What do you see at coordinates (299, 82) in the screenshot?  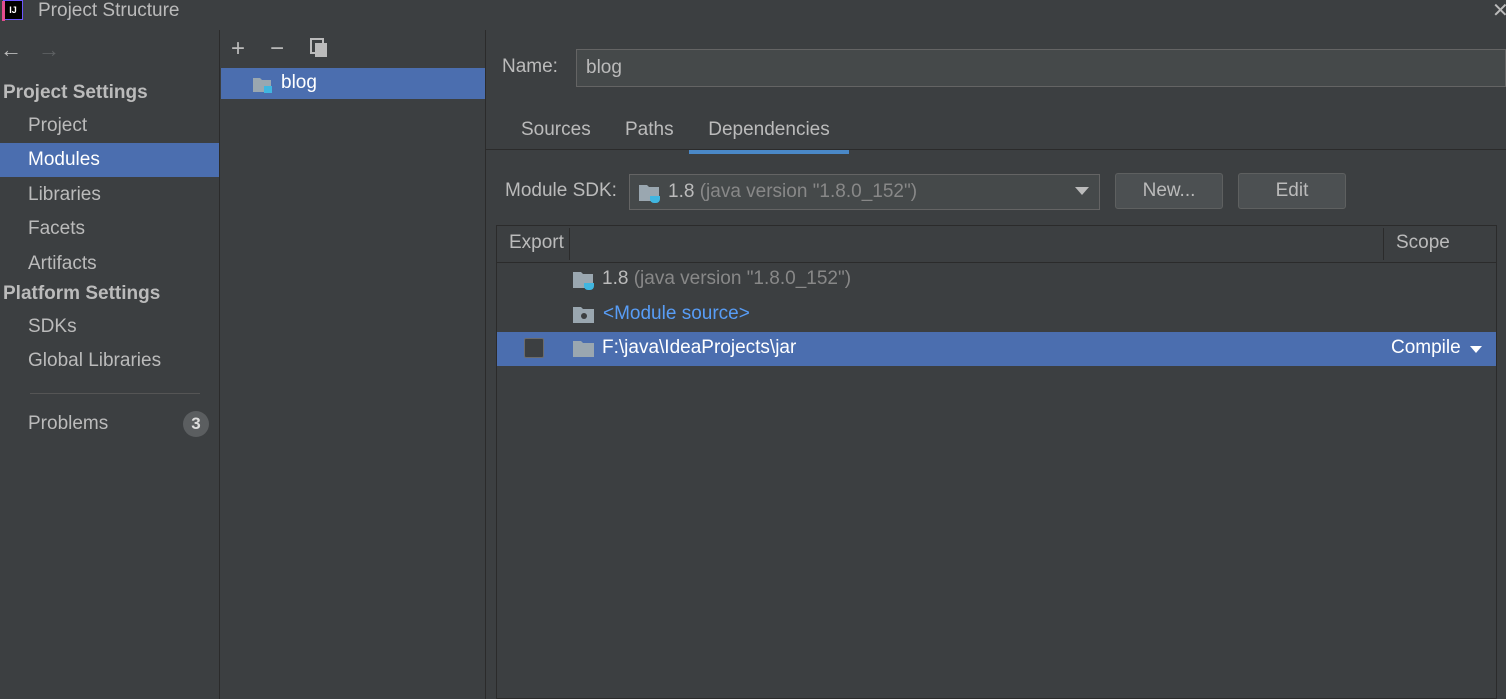 I see `module-name-label: blog` at bounding box center [299, 82].